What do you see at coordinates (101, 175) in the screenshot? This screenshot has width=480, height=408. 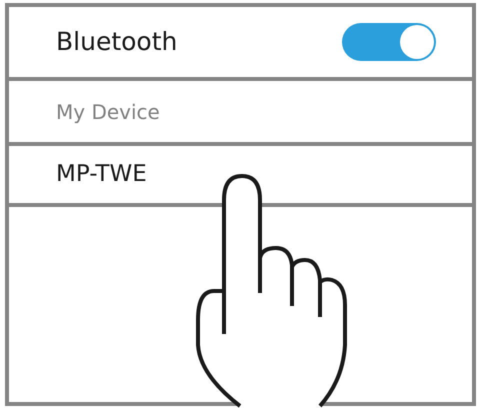 I see `device-name: MP-TWE` at bounding box center [101, 175].